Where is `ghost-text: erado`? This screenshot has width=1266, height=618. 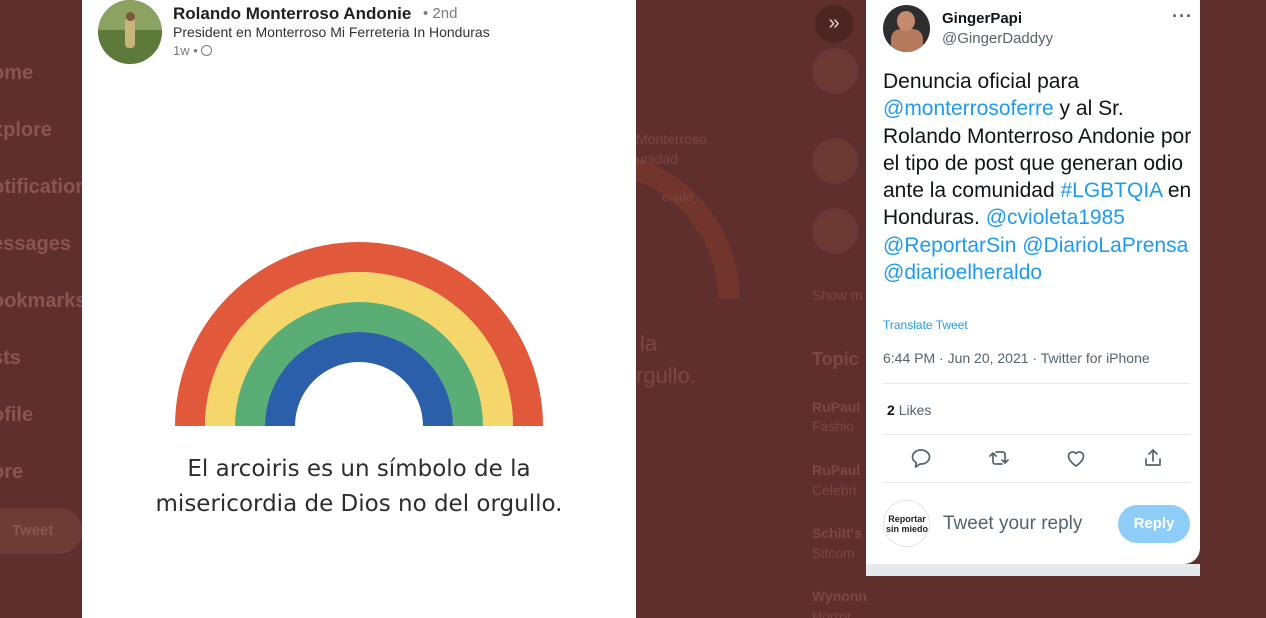 ghost-text: erado is located at coordinates (677, 197).